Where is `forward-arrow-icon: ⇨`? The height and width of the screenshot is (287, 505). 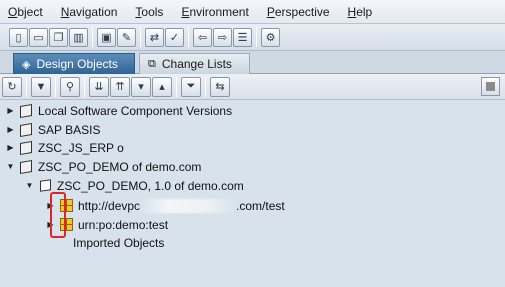 forward-arrow-icon: ⇨ is located at coordinates (222, 37).